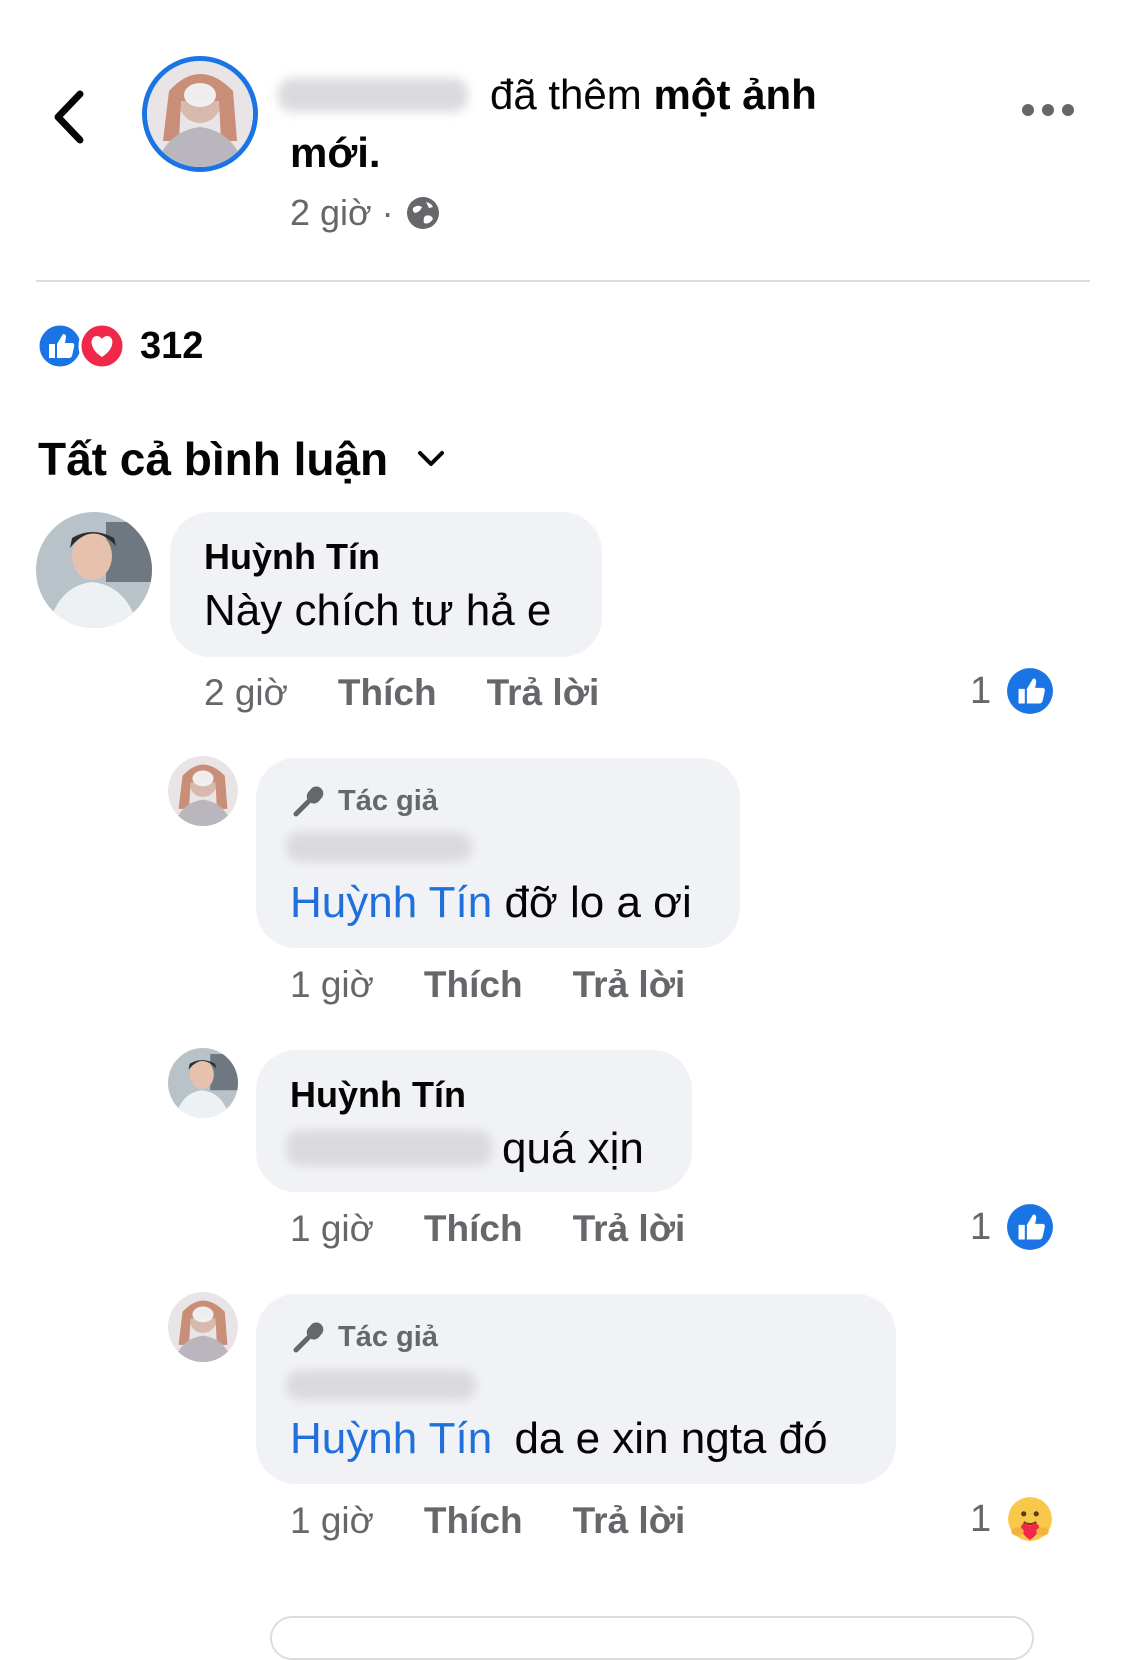  What do you see at coordinates (102, 346) in the screenshot?
I see `love-reaction-icon` at bounding box center [102, 346].